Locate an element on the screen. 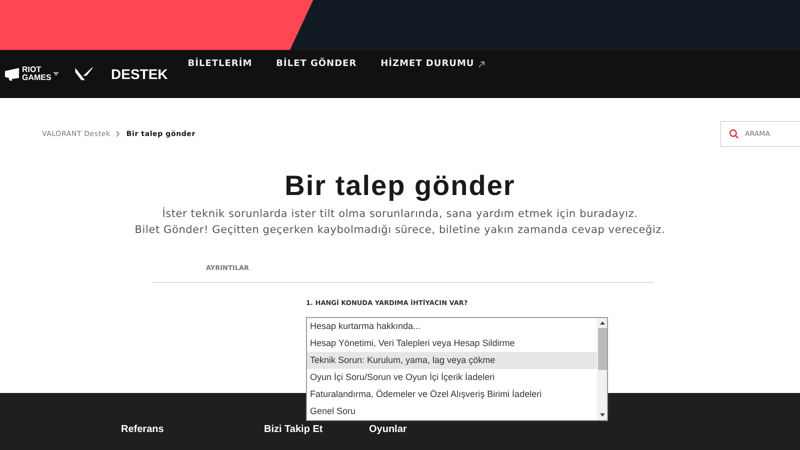  search-icon is located at coordinates (734, 134).